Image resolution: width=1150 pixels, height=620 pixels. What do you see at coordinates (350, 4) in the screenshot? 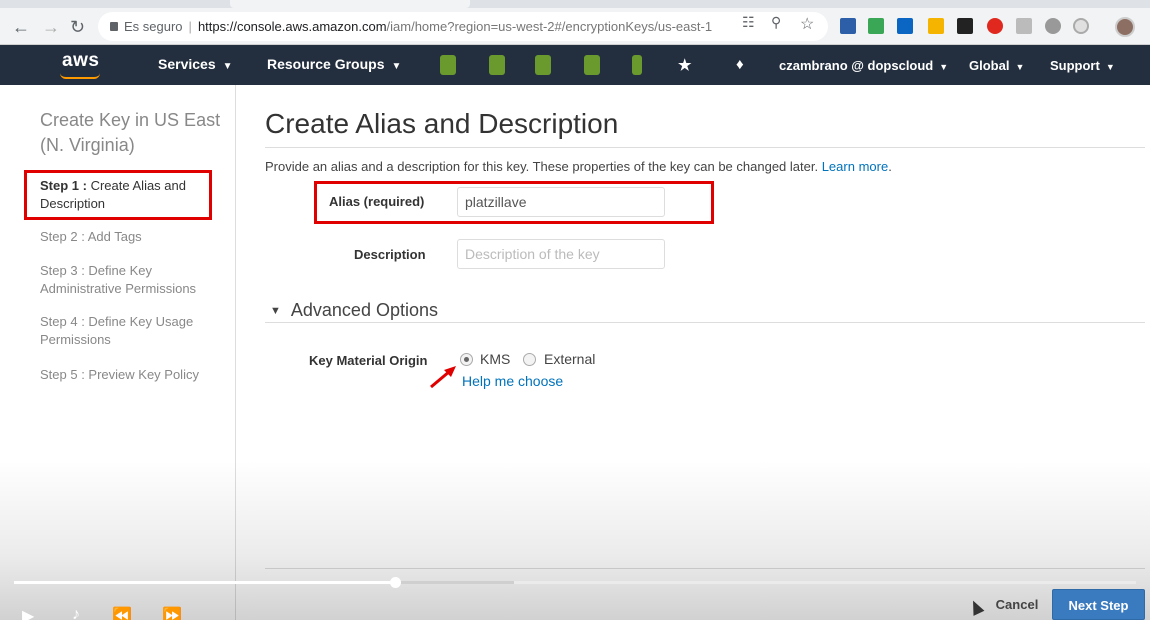
I see `browser-tab` at bounding box center [350, 4].